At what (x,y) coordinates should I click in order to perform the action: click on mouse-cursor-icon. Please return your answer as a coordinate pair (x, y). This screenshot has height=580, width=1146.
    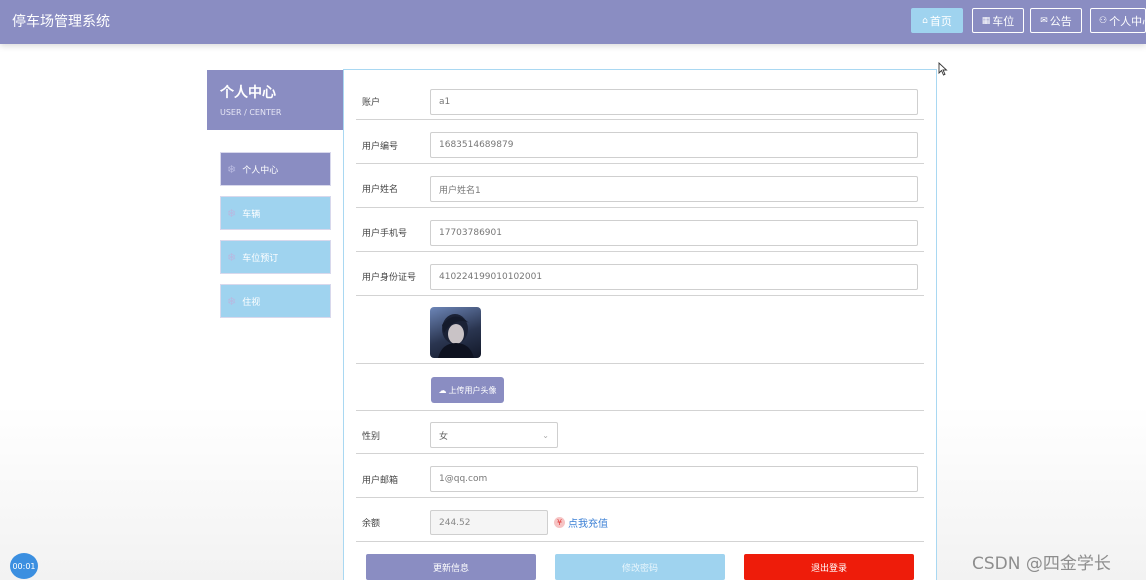
    Looking at the image, I should click on (943, 69).